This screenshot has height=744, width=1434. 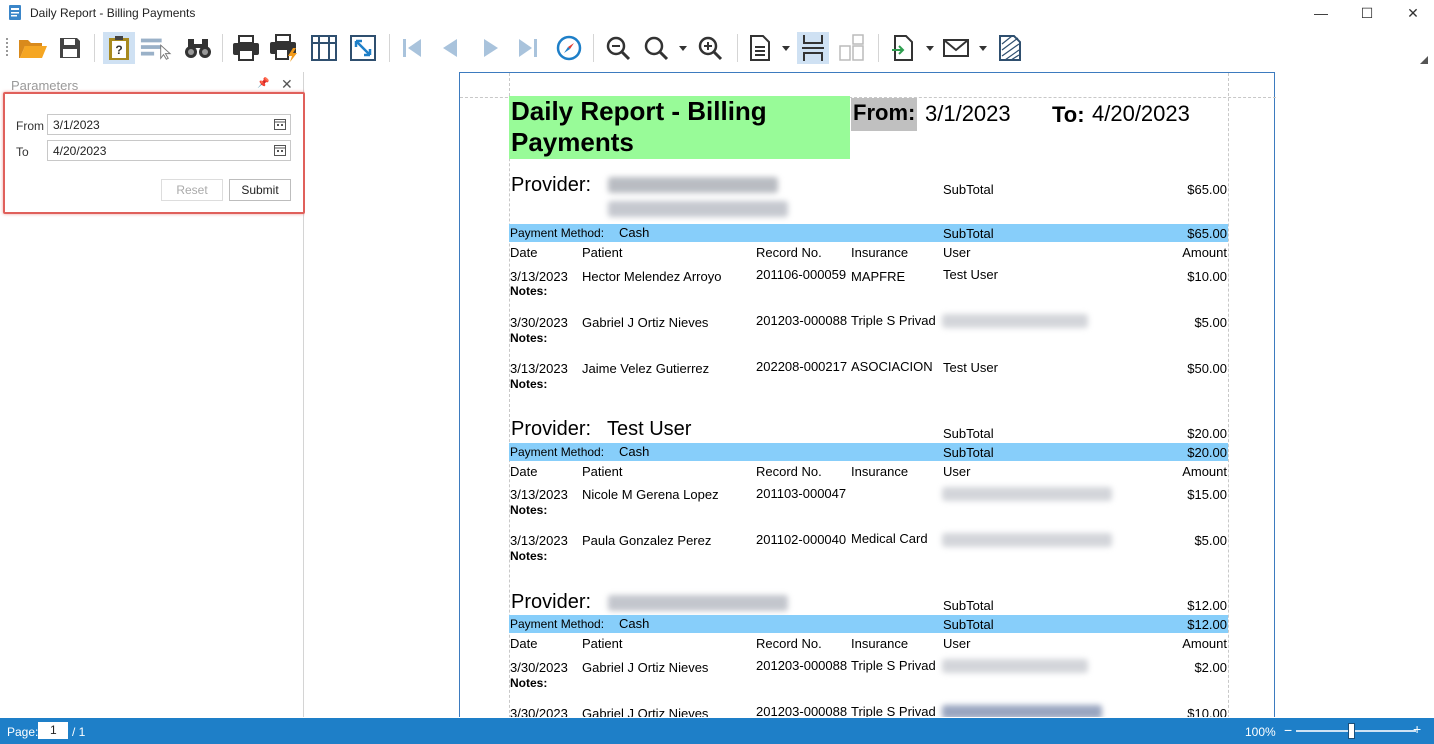 I want to click on row-record: 201106-000059, so click(x=801, y=274).